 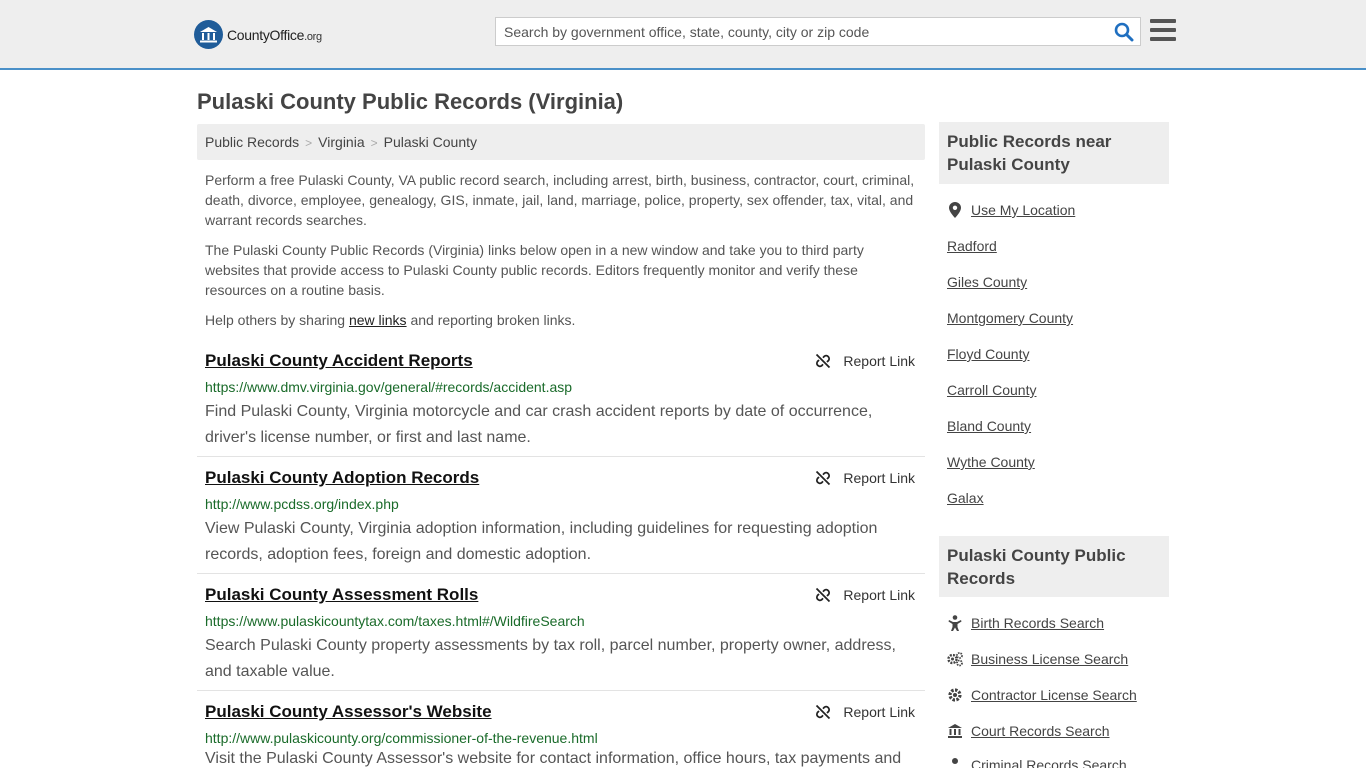 What do you see at coordinates (410, 101) in the screenshot?
I see `page-title: Pulaski County Public Records (Virginia)` at bounding box center [410, 101].